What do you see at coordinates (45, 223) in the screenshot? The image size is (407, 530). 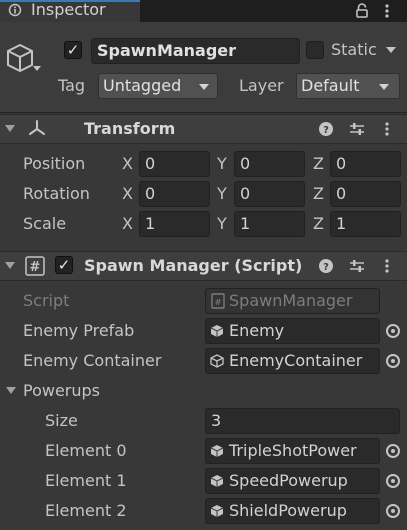 I see `scale-label: Scale` at bounding box center [45, 223].